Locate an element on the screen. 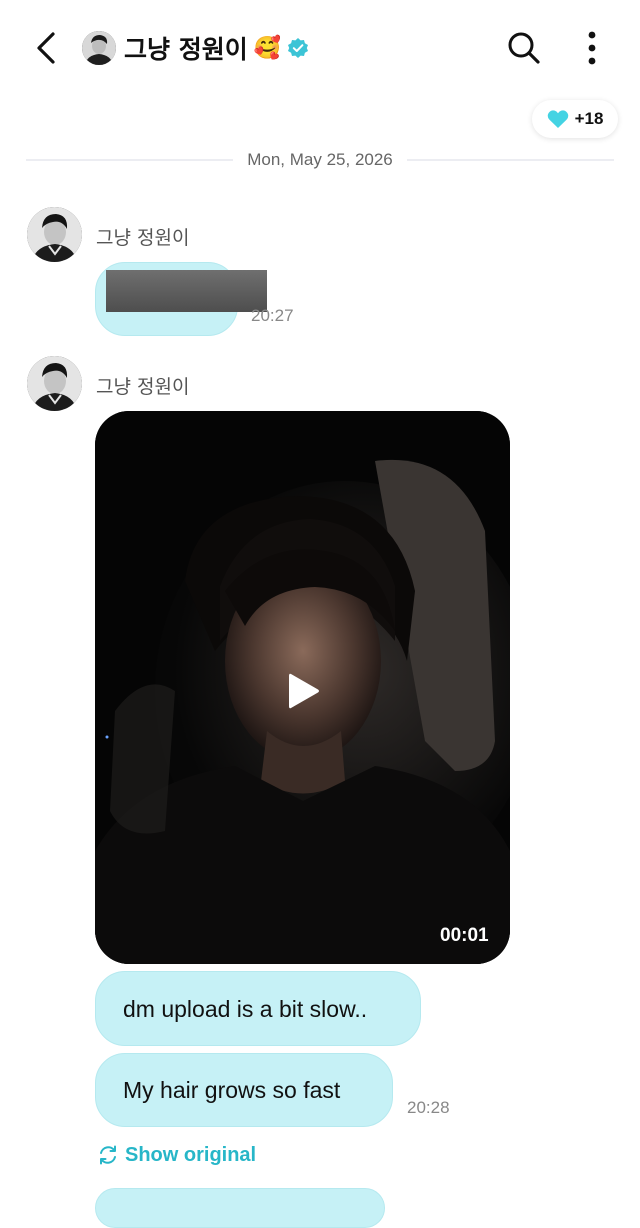 This screenshot has width=640, height=1228. divider-line-left is located at coordinates (130, 160).